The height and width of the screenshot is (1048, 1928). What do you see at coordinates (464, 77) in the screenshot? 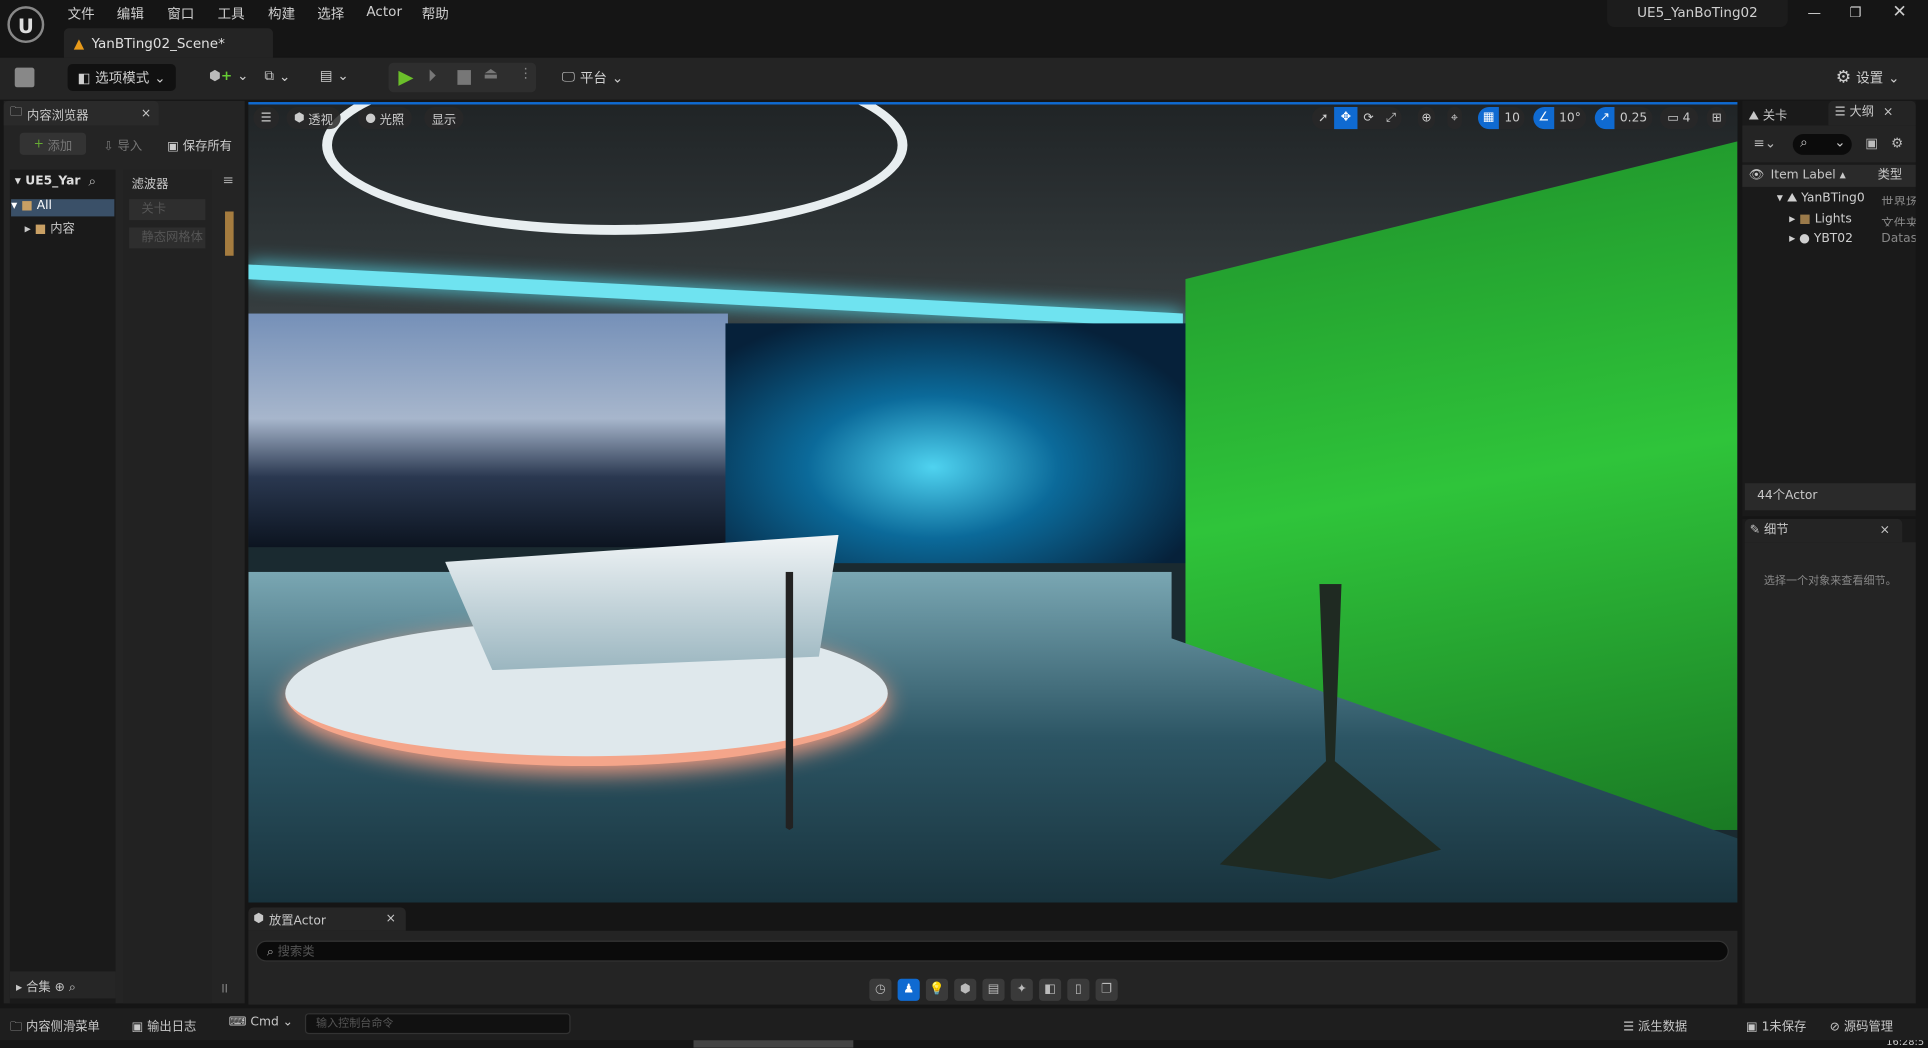
I see `stop-button` at bounding box center [464, 77].